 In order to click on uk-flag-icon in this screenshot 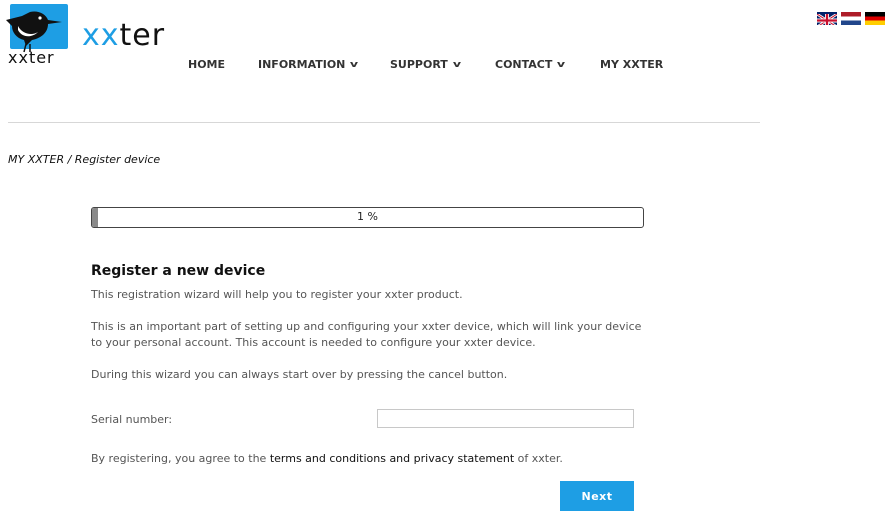, I will do `click(827, 18)`.